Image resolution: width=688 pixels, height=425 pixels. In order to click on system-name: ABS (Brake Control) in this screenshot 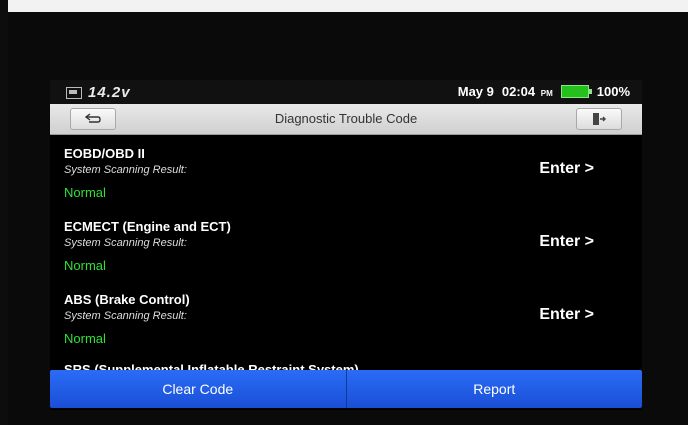, I will do `click(127, 299)`.